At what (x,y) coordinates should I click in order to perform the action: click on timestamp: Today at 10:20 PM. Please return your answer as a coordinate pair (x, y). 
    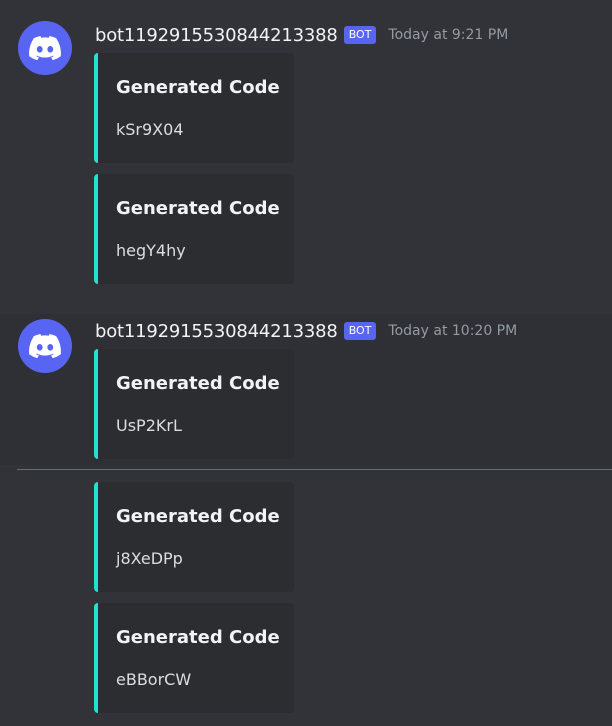
    Looking at the image, I should click on (452, 331).